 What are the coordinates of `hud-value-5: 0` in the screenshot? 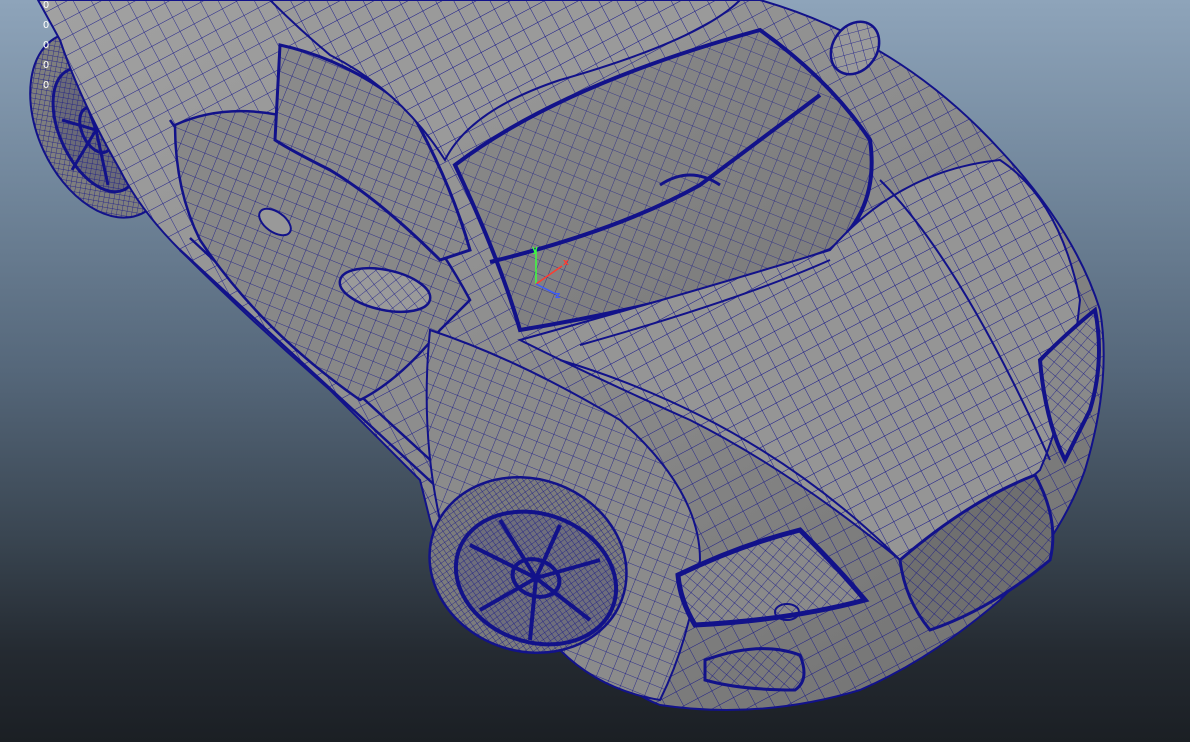 It's located at (46, 85).